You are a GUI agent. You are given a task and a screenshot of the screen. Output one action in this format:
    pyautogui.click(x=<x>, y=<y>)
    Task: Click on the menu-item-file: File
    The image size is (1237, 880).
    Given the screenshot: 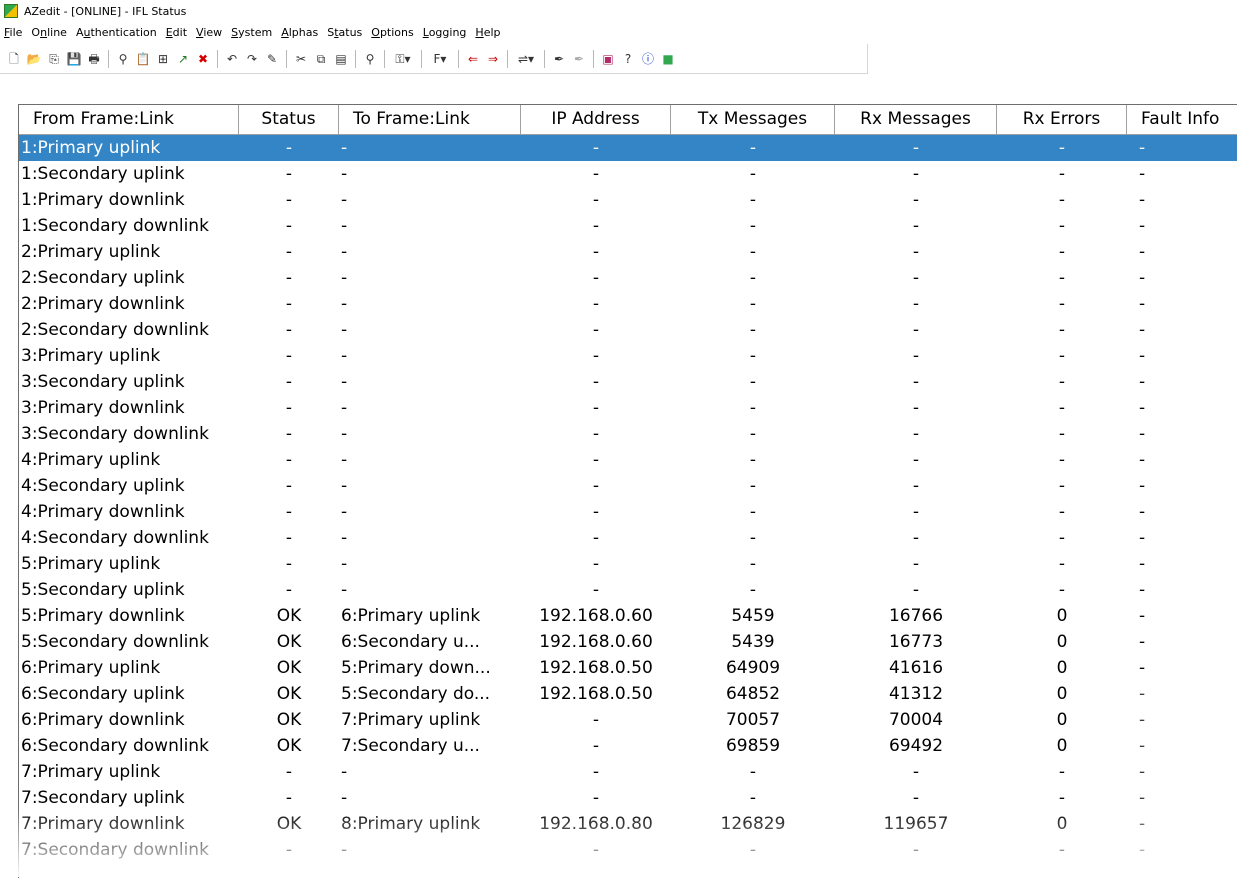 What is the action you would take?
    pyautogui.click(x=13, y=32)
    